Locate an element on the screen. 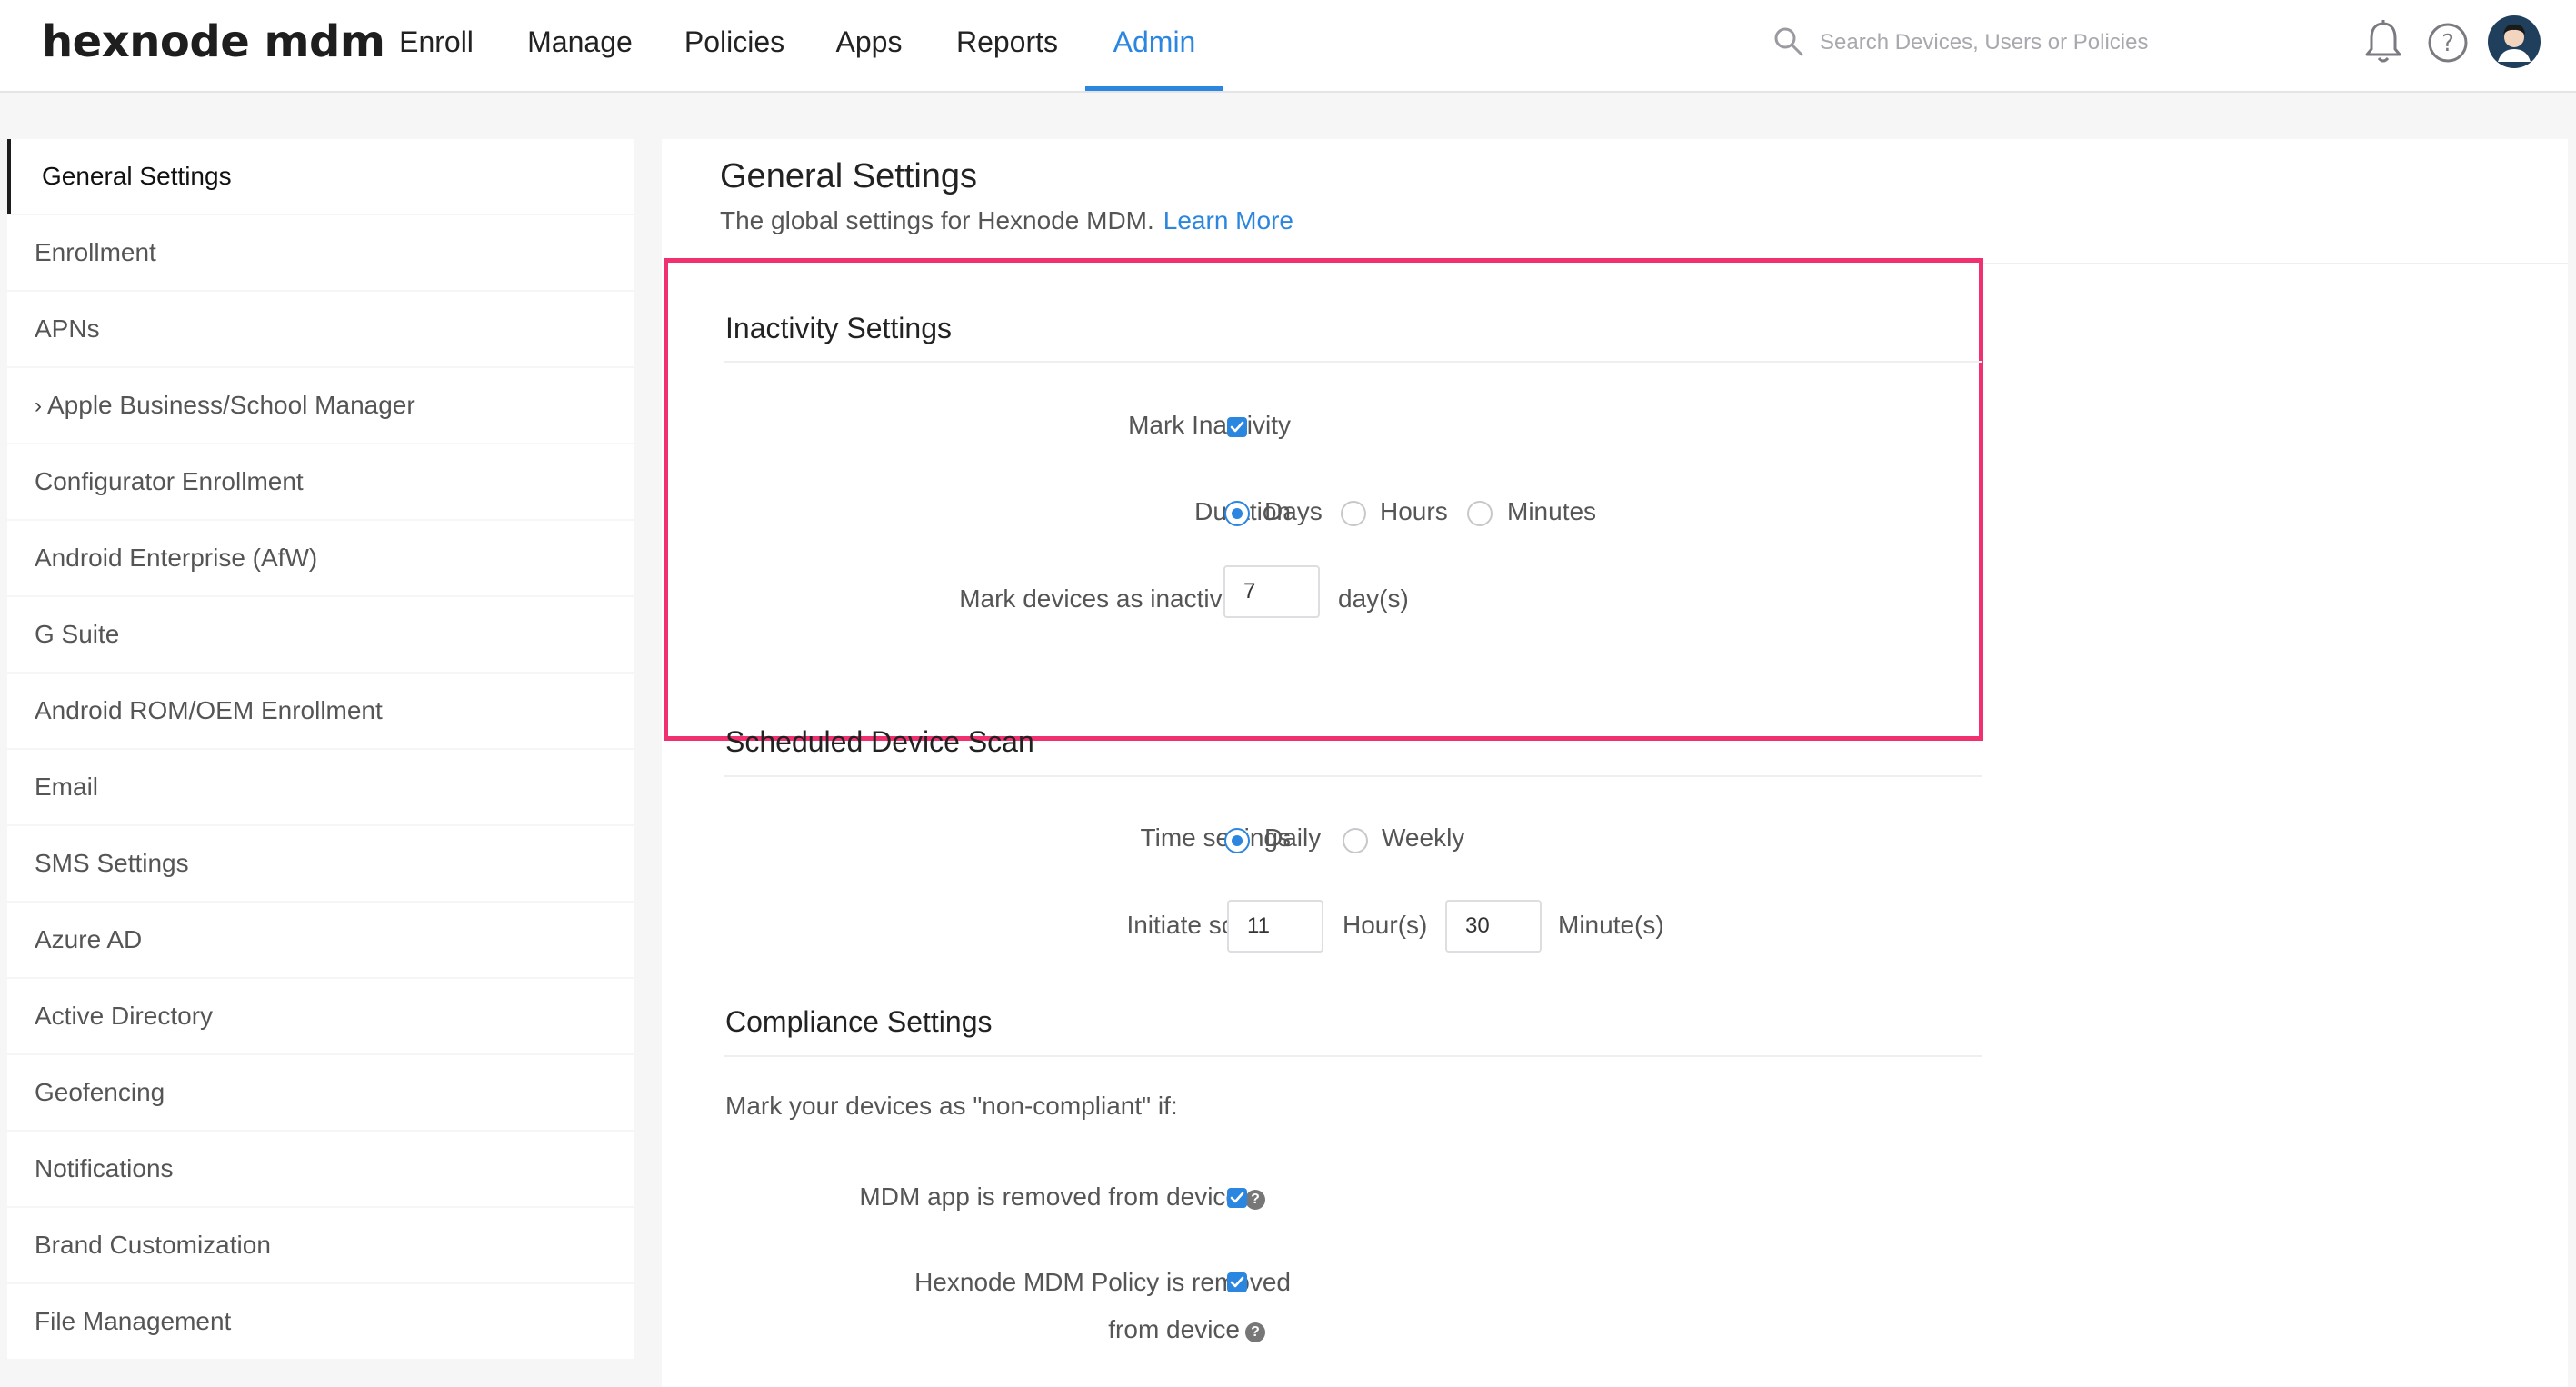  nav-label: Enroll is located at coordinates (436, 41).